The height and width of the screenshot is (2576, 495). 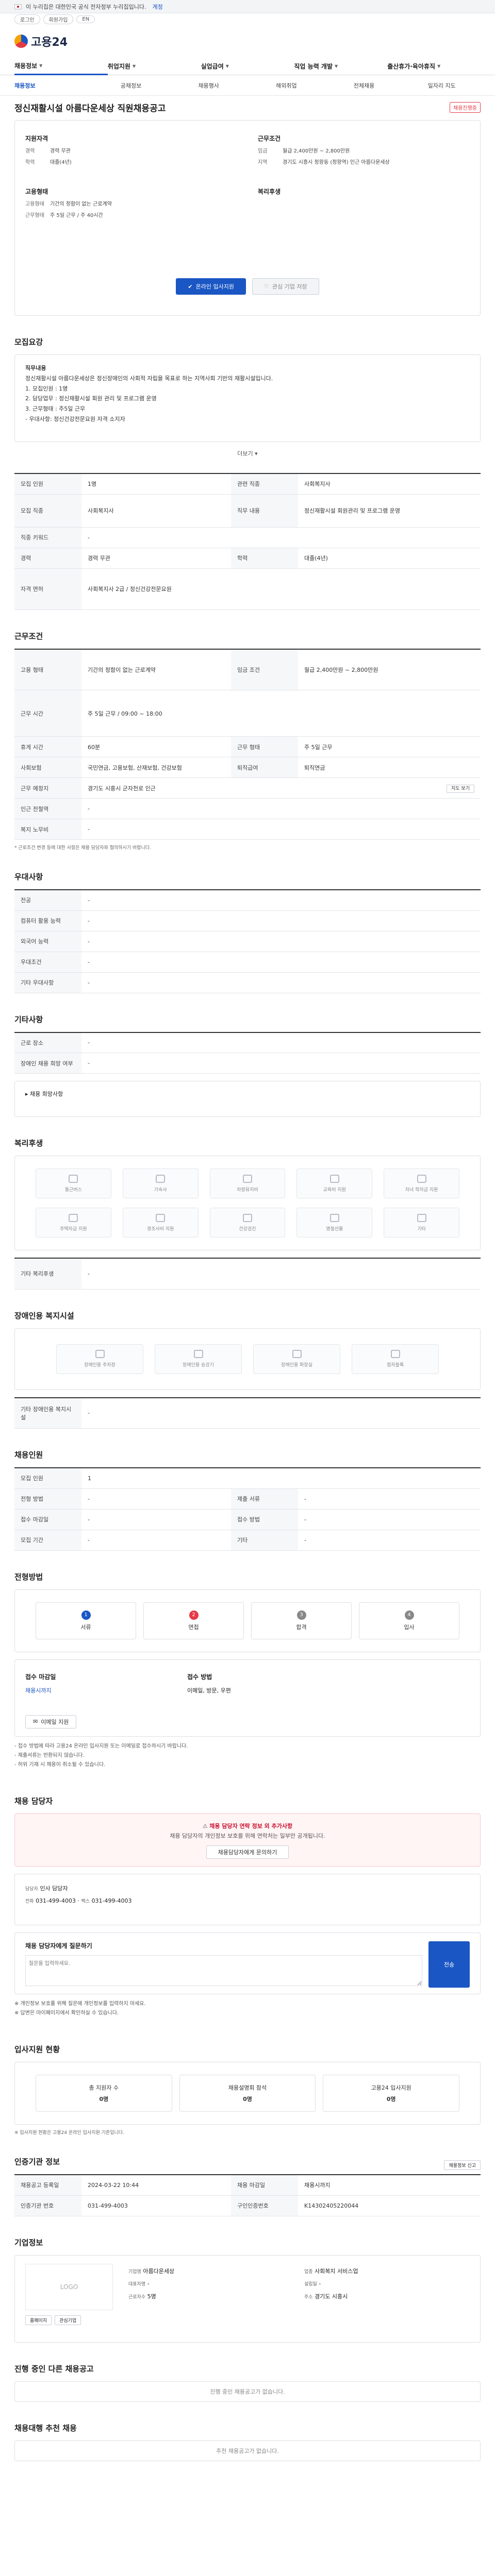 What do you see at coordinates (247, 484) in the screenshot?
I see `table-row: 모집 인원 1명 관련 직종 사회복지사` at bounding box center [247, 484].